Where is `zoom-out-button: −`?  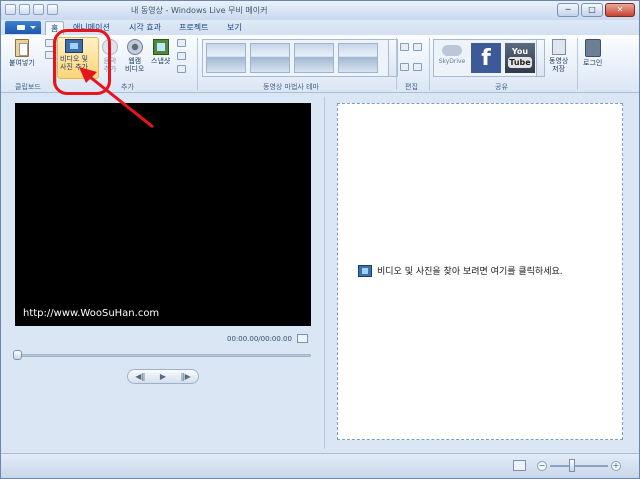
zoom-out-button: − is located at coordinates (542, 466).